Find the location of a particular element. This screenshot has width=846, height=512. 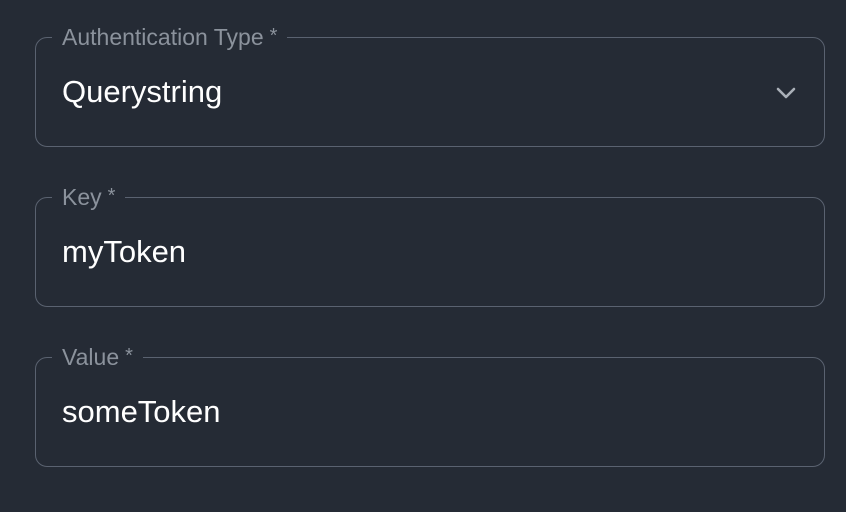

value-label: Value * is located at coordinates (97, 358).